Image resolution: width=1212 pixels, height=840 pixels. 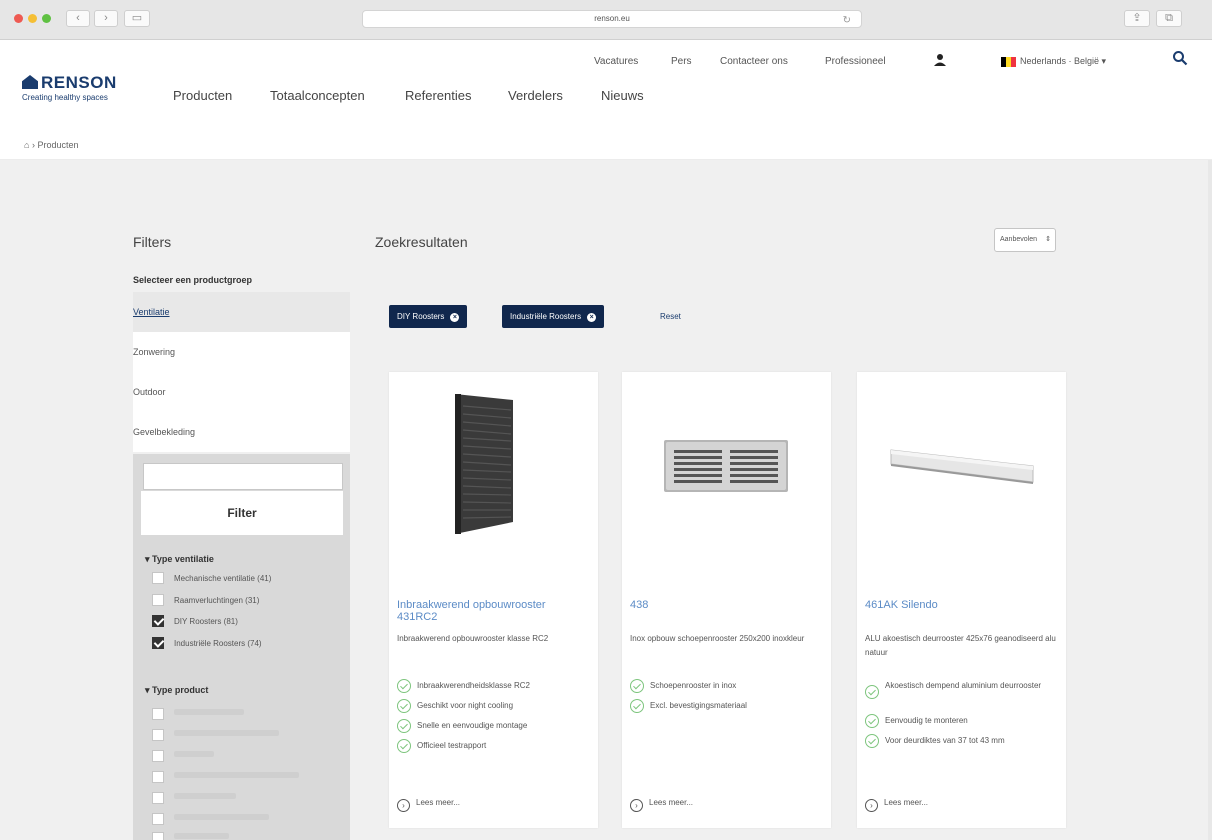 I want to click on home-icon: ⌂, so click(x=26, y=145).